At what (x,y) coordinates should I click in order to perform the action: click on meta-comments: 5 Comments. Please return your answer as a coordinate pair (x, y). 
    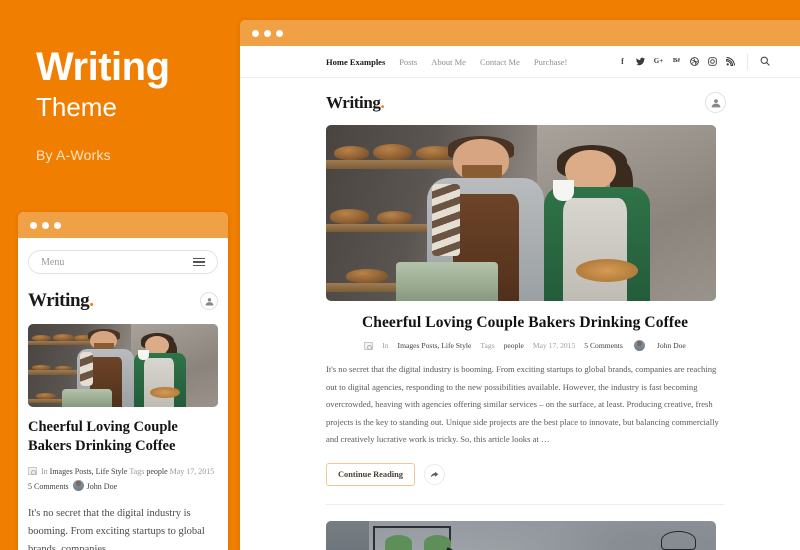
    Looking at the image, I should click on (603, 345).